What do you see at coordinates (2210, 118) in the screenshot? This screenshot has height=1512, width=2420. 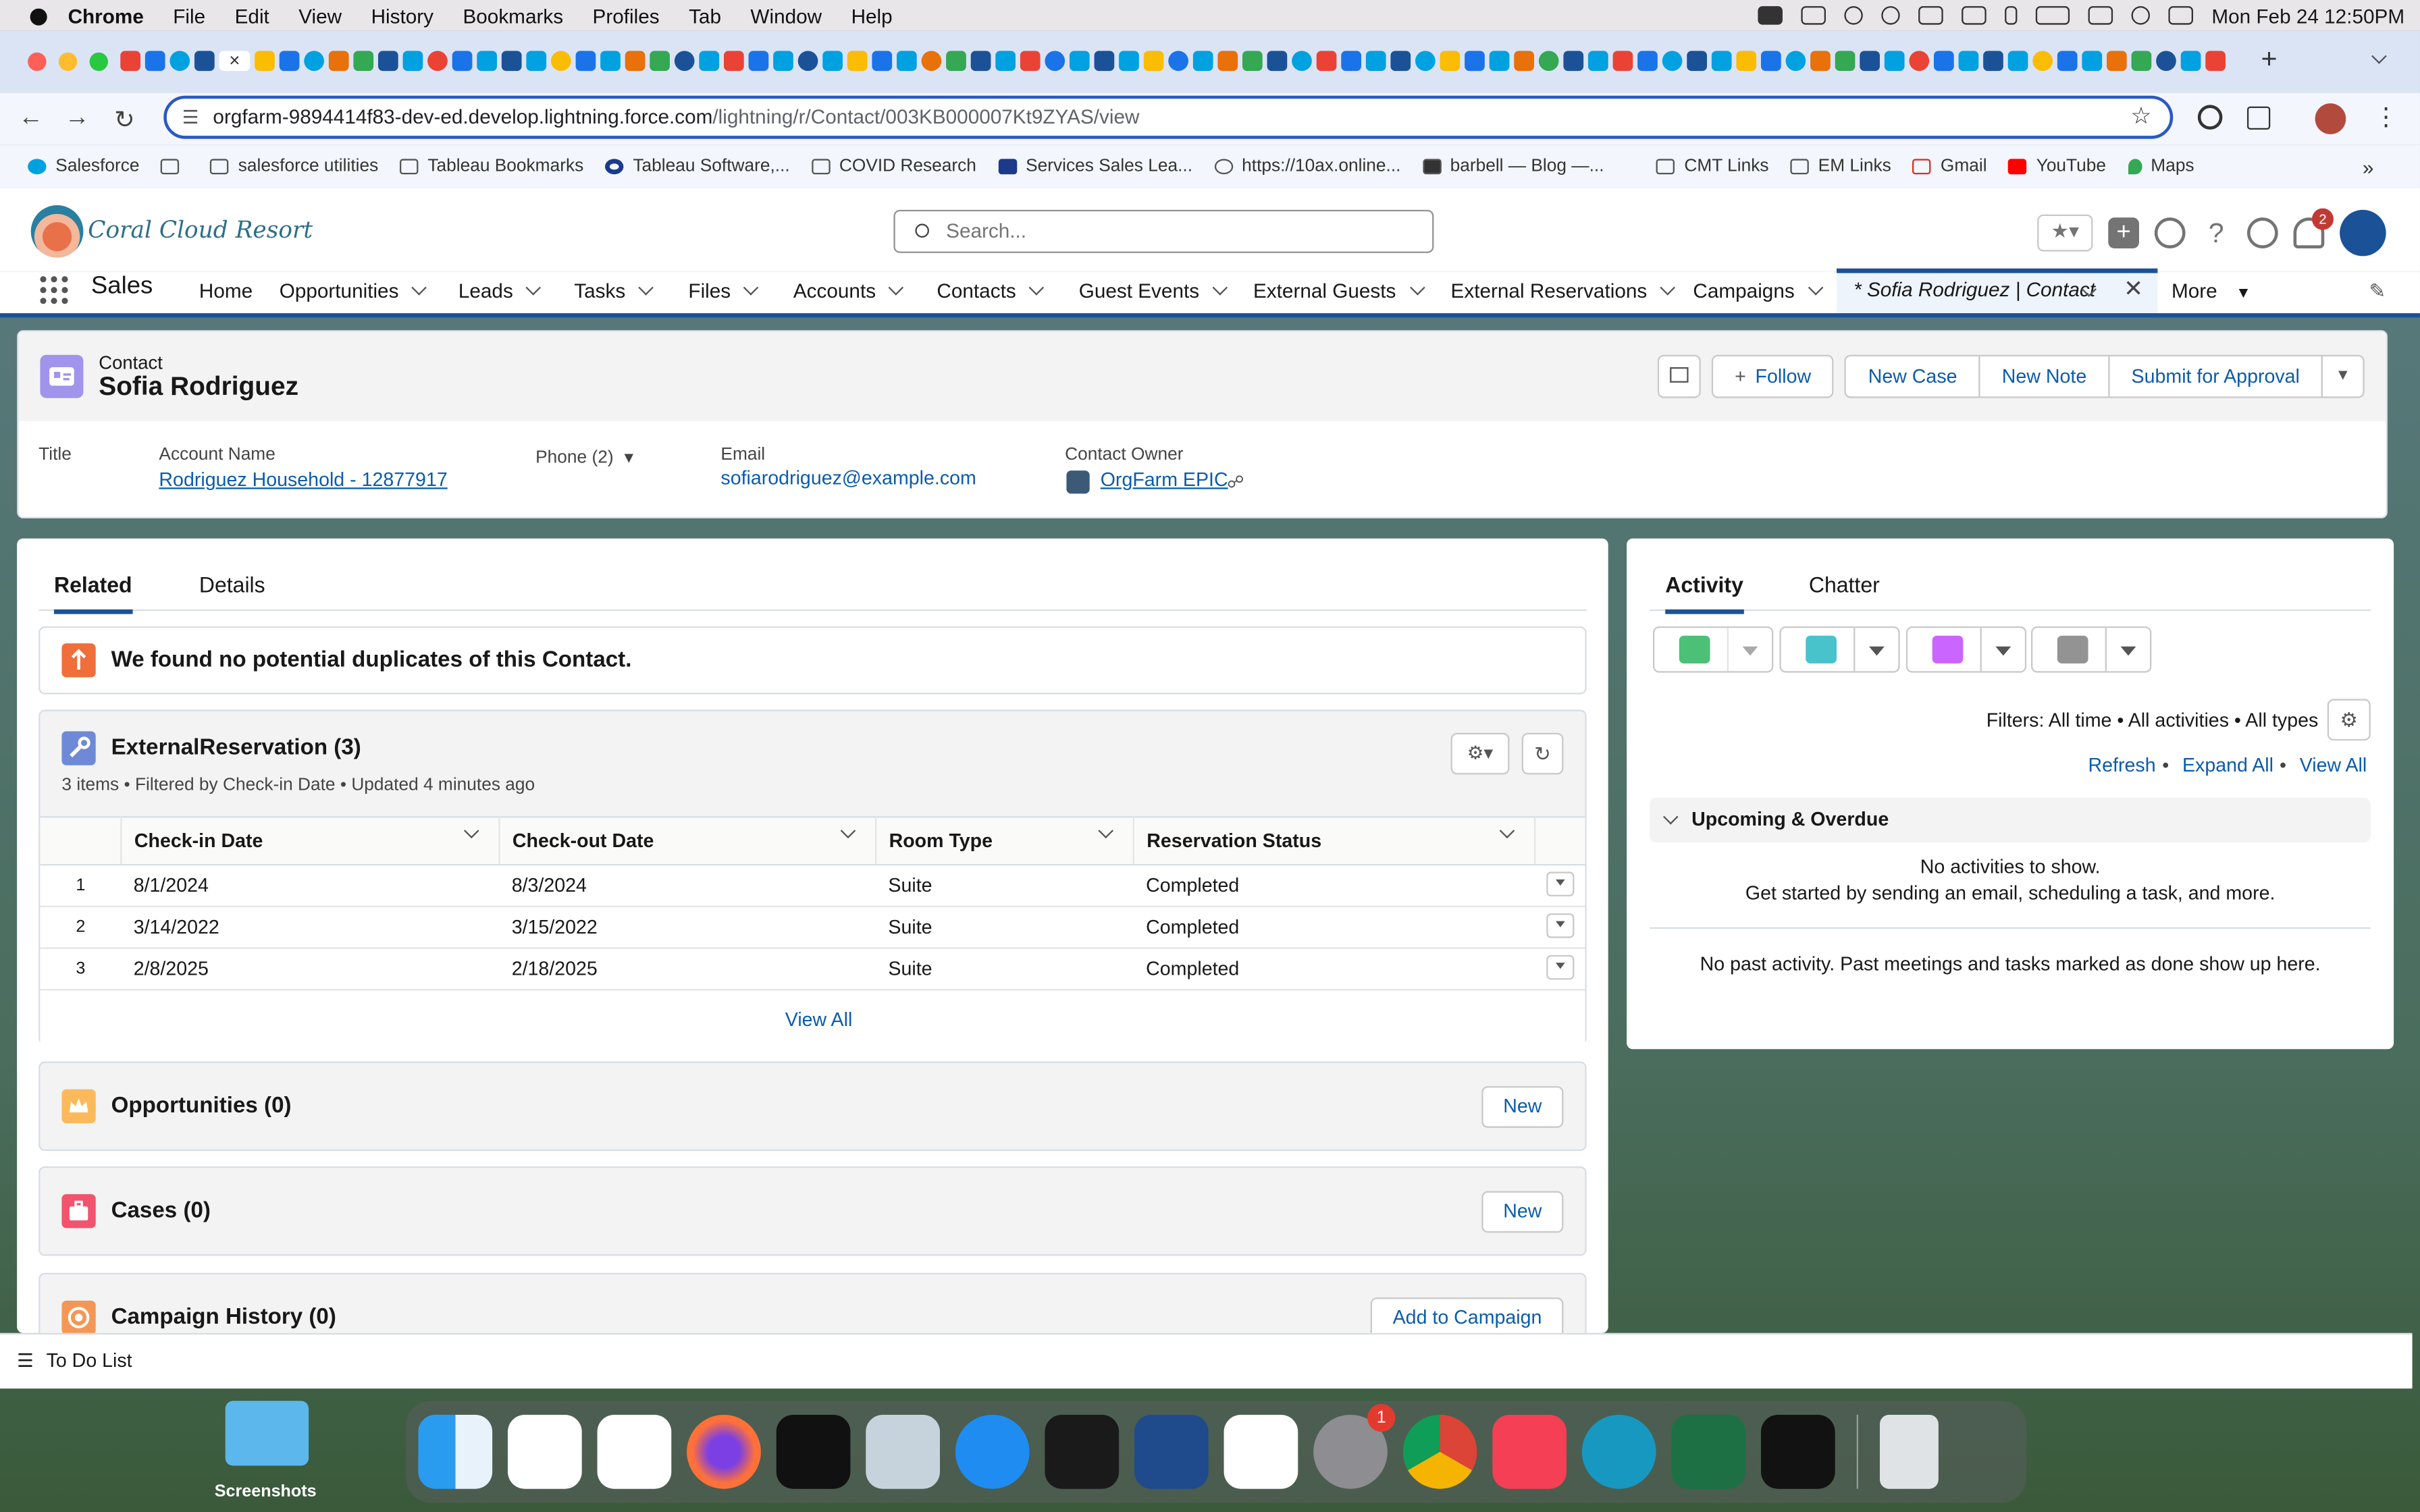 I see `extension-icon` at bounding box center [2210, 118].